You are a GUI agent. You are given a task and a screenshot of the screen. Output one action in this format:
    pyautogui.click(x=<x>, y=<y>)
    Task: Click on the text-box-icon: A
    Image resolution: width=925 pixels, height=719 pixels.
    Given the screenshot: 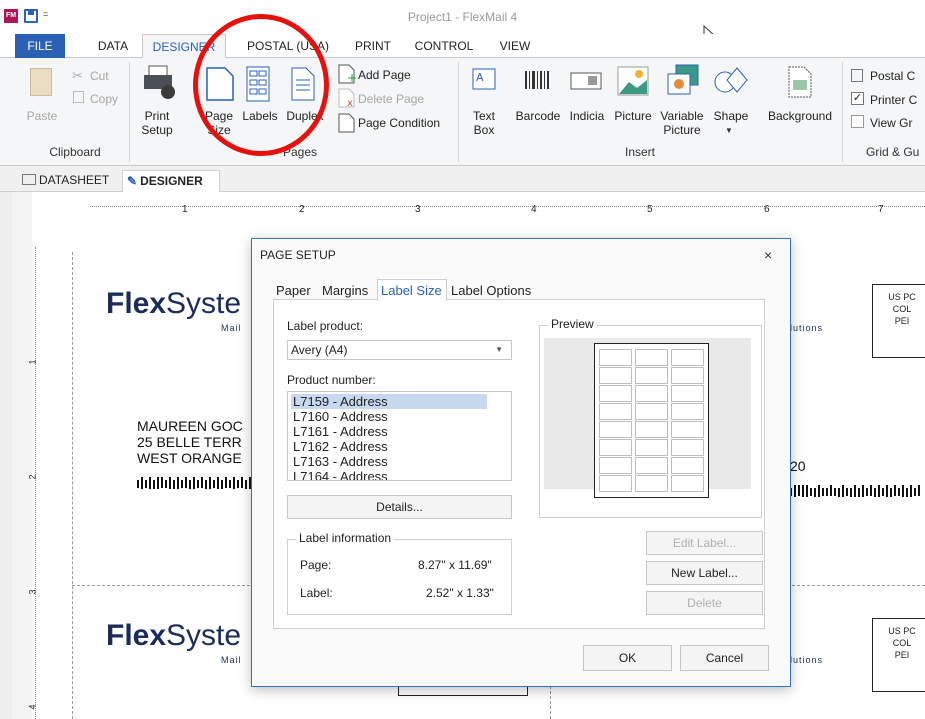 What is the action you would take?
    pyautogui.click(x=484, y=79)
    